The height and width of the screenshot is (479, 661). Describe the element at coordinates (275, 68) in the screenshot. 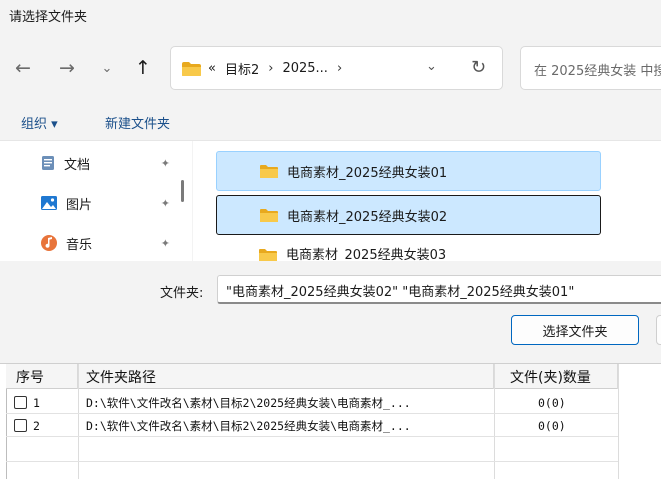

I see `breadcrumb: « 目标2 › 2025... ›` at that location.